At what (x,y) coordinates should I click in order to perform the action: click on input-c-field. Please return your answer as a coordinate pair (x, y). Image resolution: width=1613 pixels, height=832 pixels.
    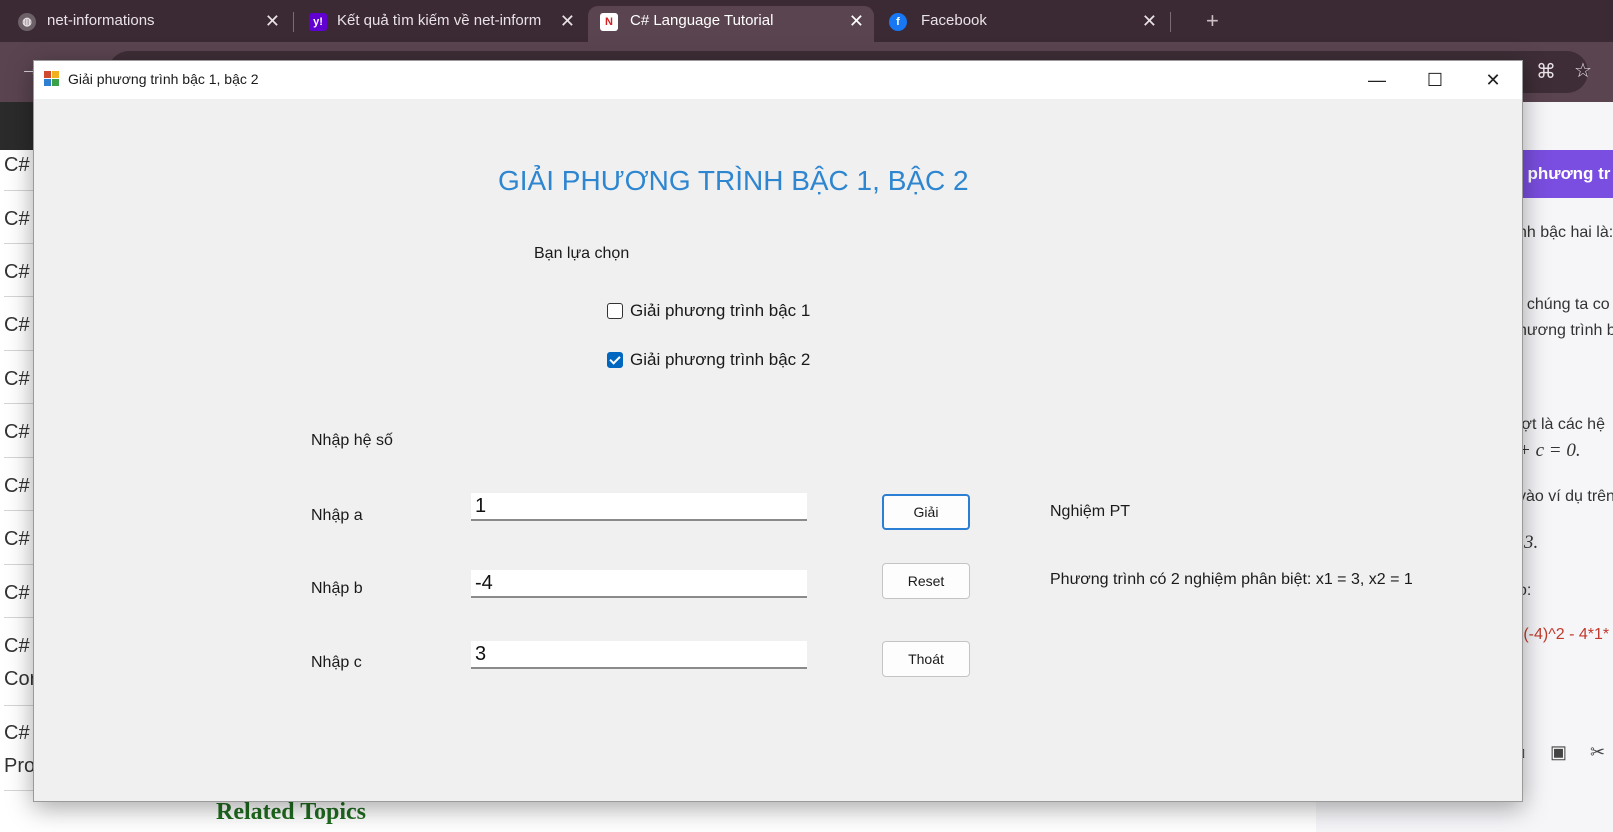
    Looking at the image, I should click on (639, 655).